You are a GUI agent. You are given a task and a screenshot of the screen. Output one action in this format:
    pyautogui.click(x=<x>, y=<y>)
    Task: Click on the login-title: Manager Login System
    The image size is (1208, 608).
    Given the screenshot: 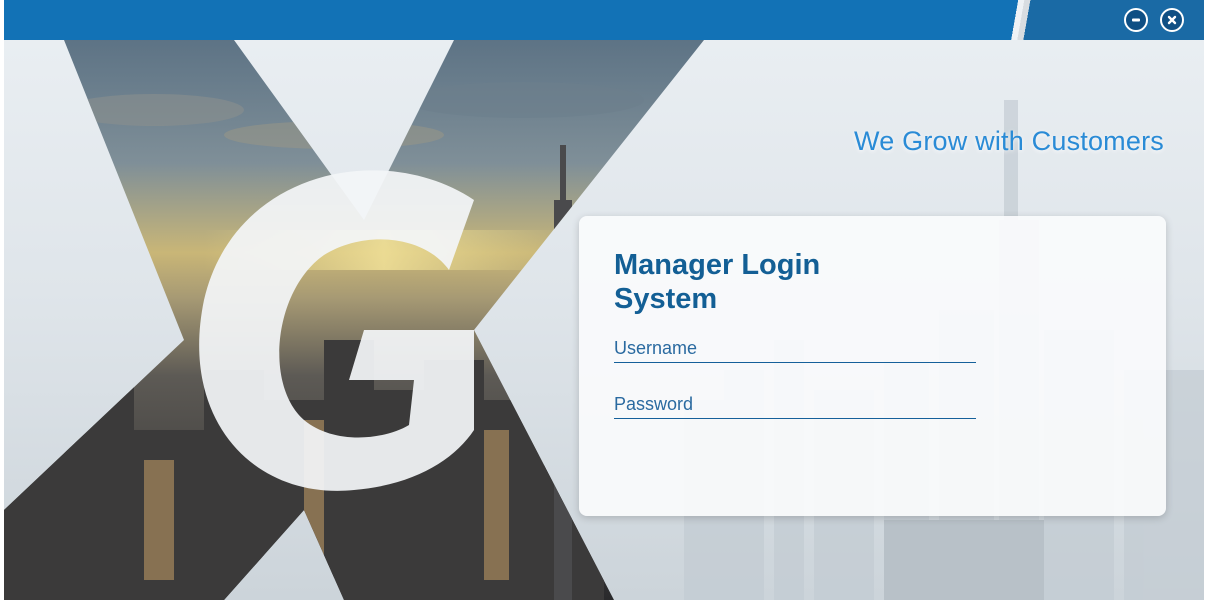 What is the action you would take?
    pyautogui.click(x=717, y=282)
    